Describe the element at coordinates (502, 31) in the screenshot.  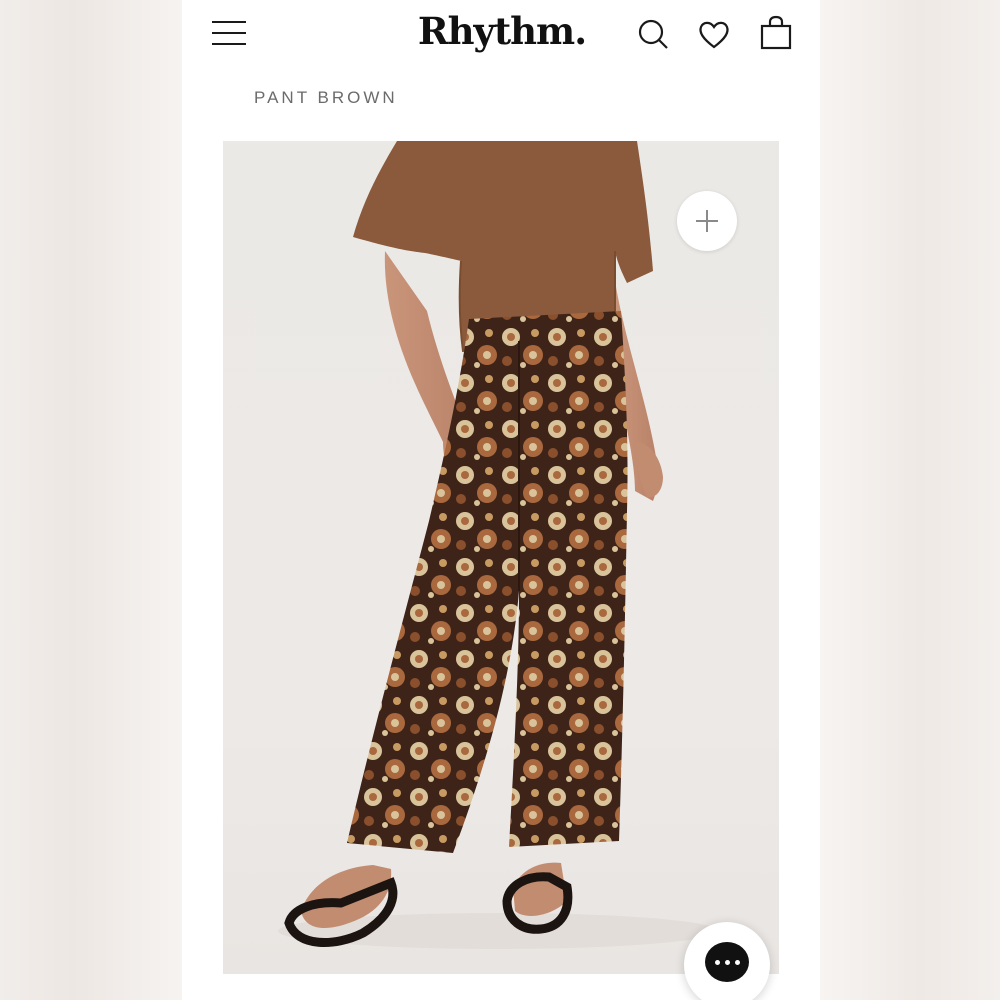
I see `brand-logo: Rhythm.` at that location.